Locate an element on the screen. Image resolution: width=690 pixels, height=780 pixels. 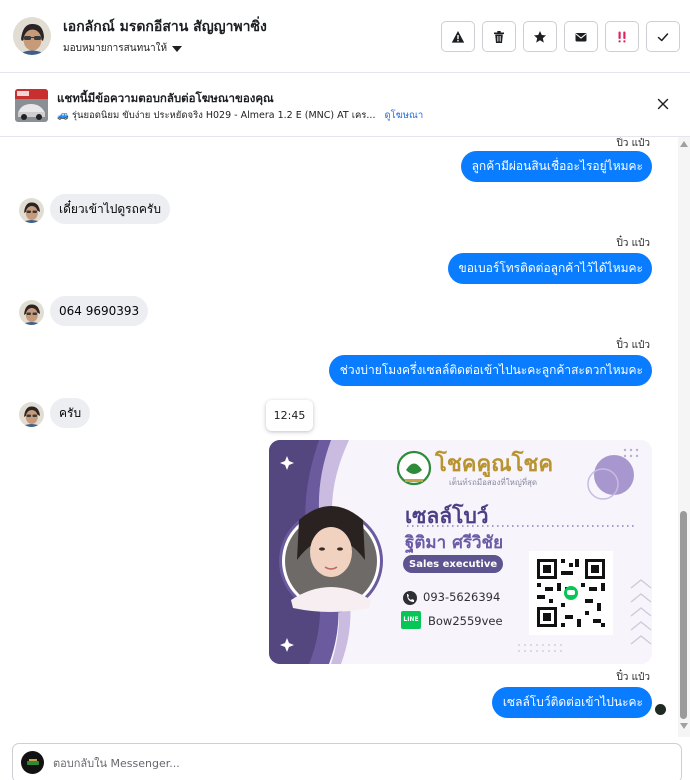
delete-button is located at coordinates (499, 36).